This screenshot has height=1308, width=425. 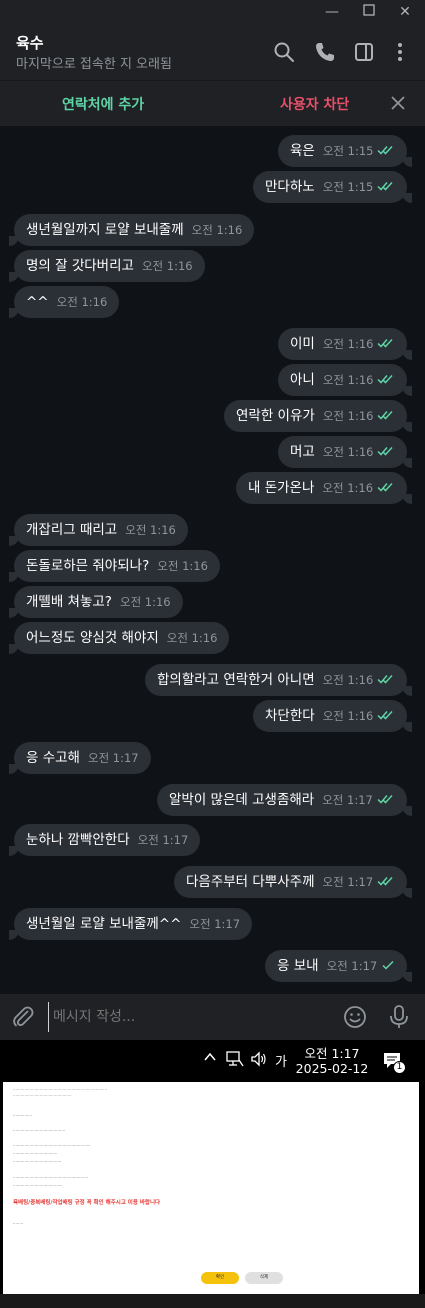 I want to click on microphone-icon, so click(x=399, y=1019).